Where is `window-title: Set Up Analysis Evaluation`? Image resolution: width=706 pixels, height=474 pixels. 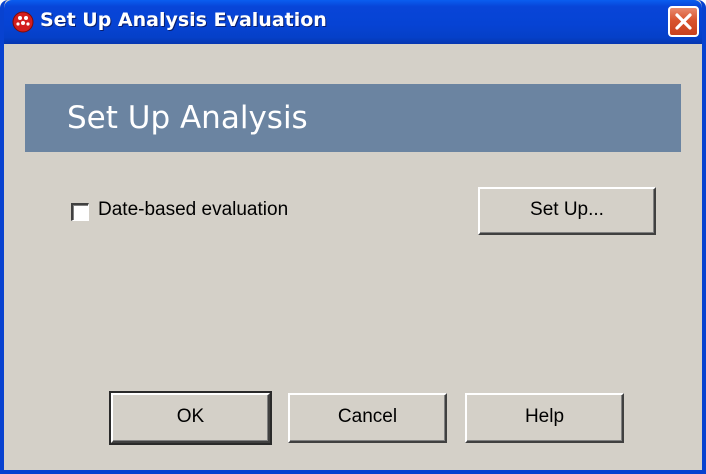 window-title: Set Up Analysis Evaluation is located at coordinates (183, 20).